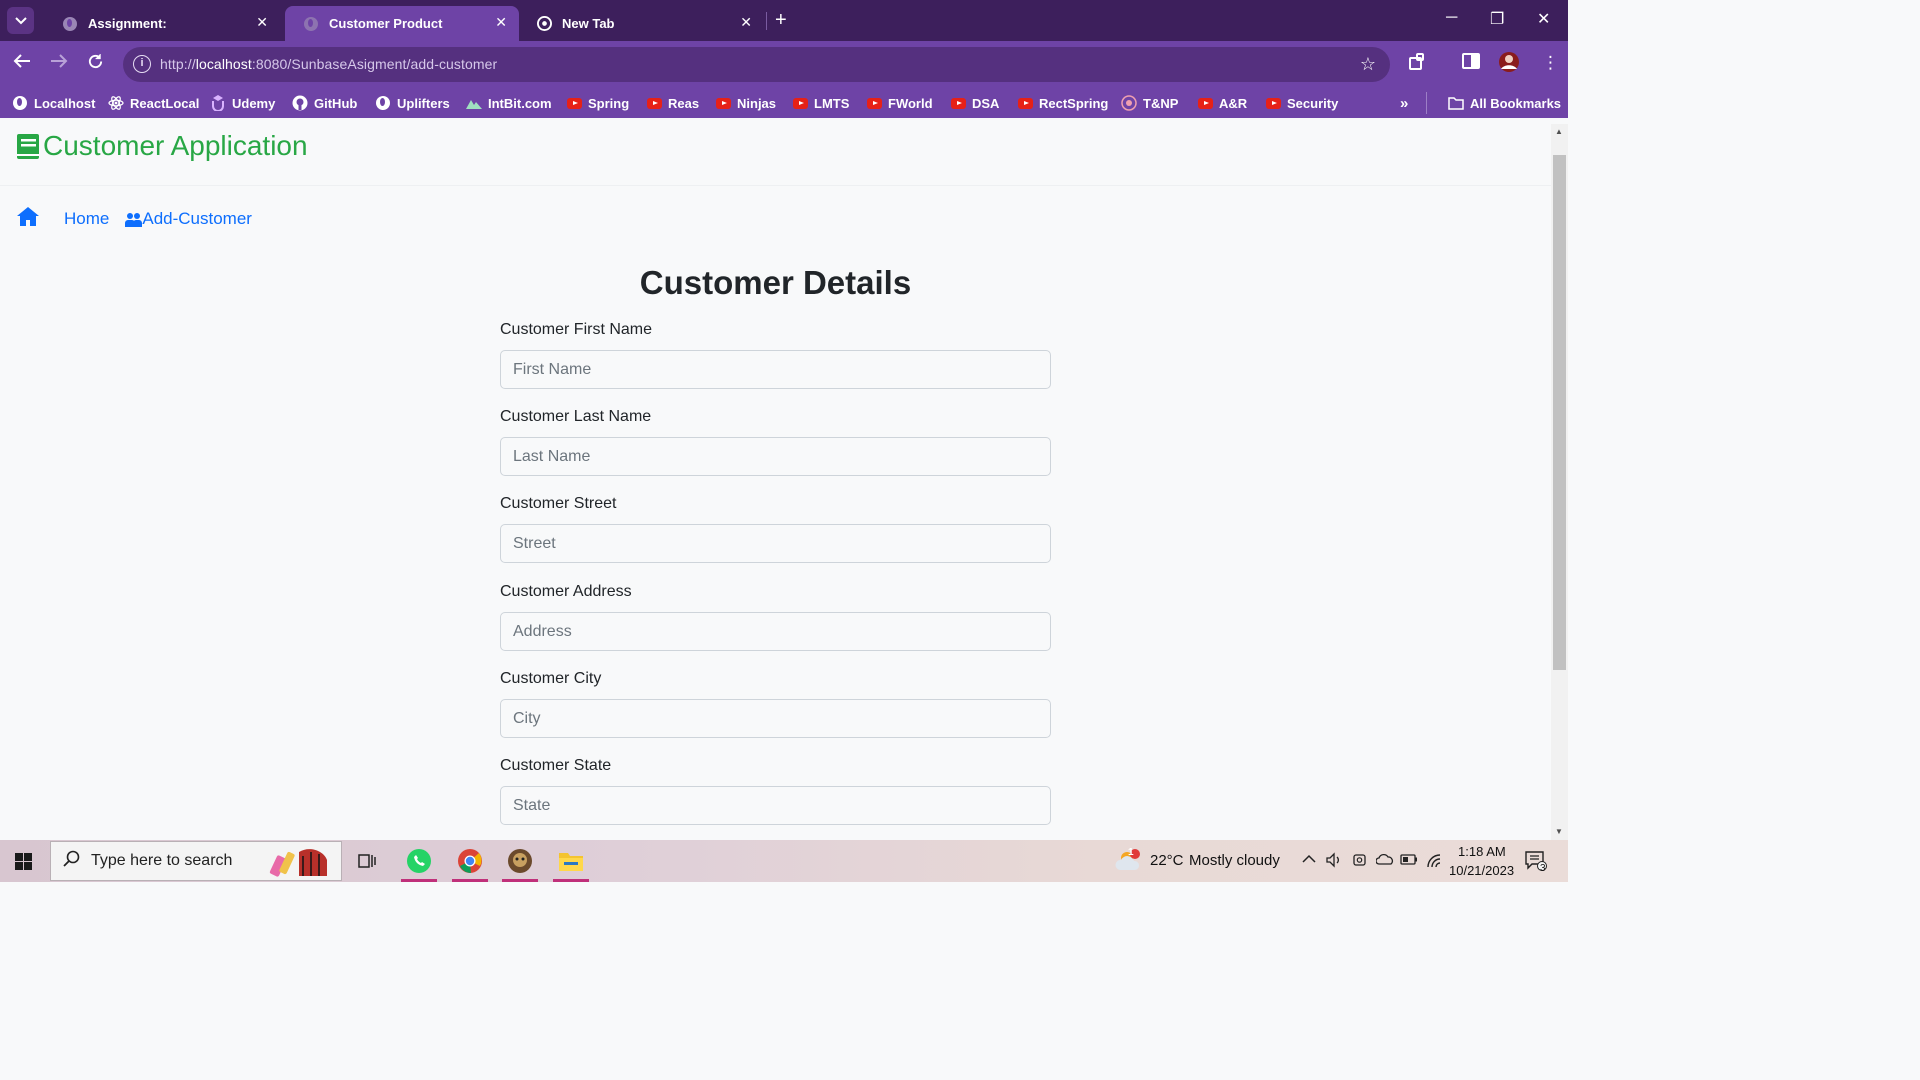 The height and width of the screenshot is (1080, 1920). Describe the element at coordinates (1149, 103) in the screenshot. I see `bookmark-item: T&NP` at that location.